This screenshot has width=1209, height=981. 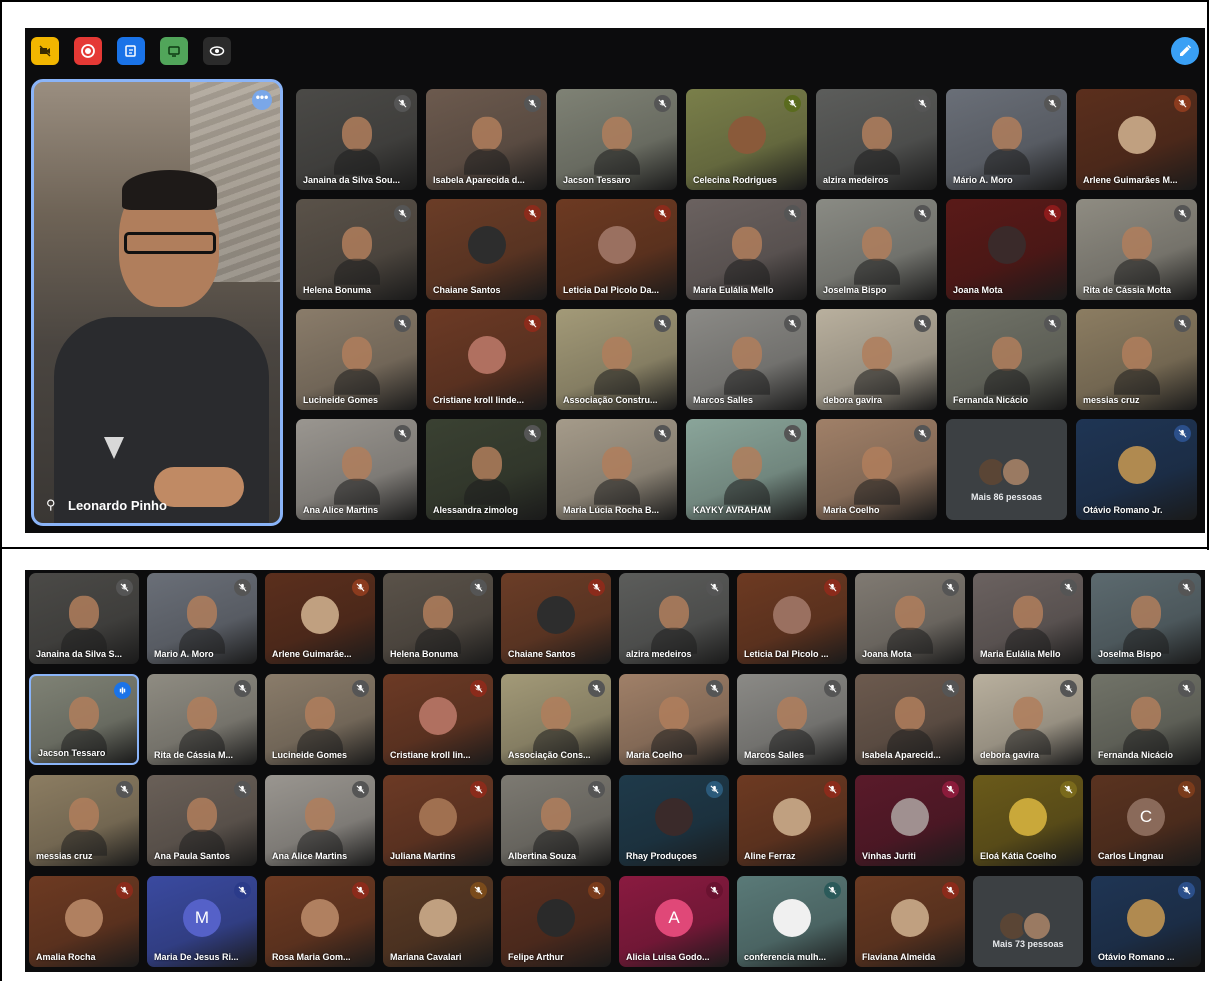 I want to click on record-button, so click(x=88, y=51).